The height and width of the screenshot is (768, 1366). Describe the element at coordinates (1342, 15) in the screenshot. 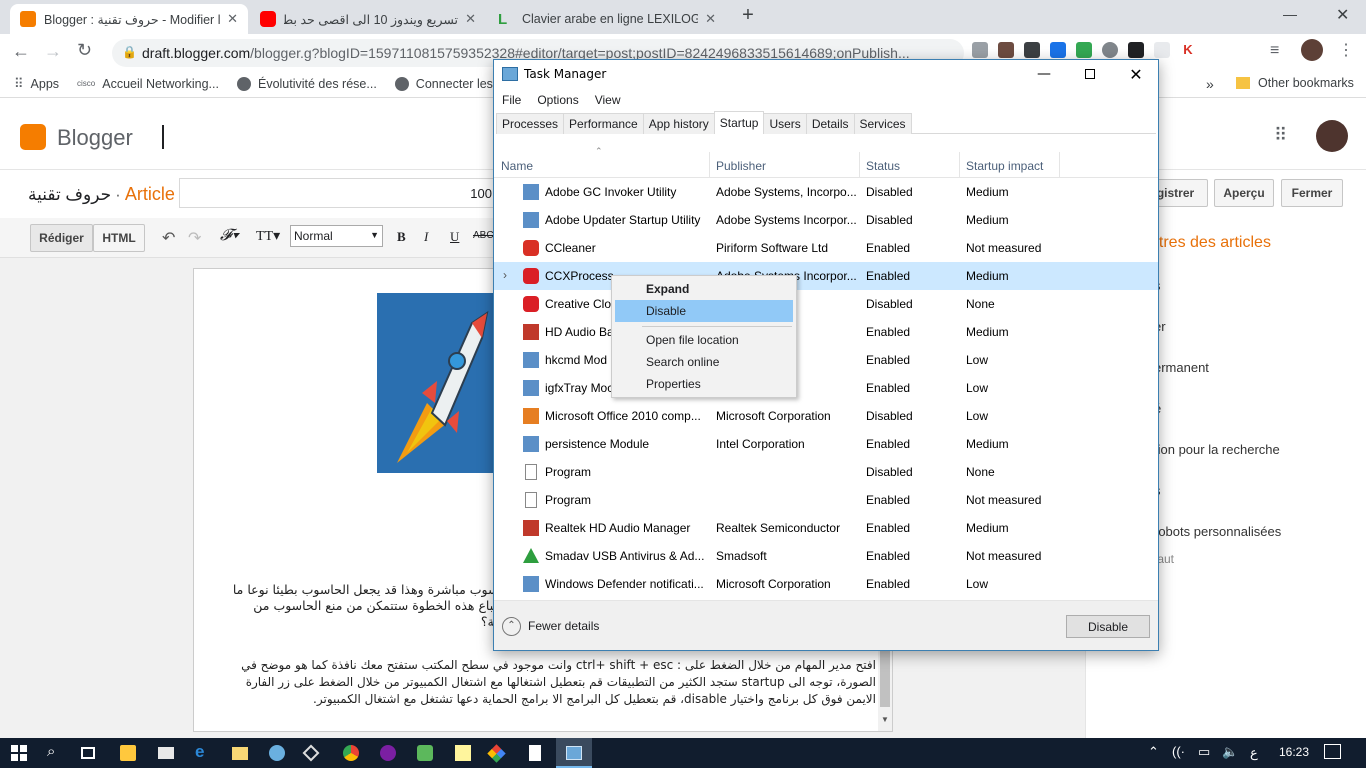

I see `close-browser-icon: ✕` at that location.